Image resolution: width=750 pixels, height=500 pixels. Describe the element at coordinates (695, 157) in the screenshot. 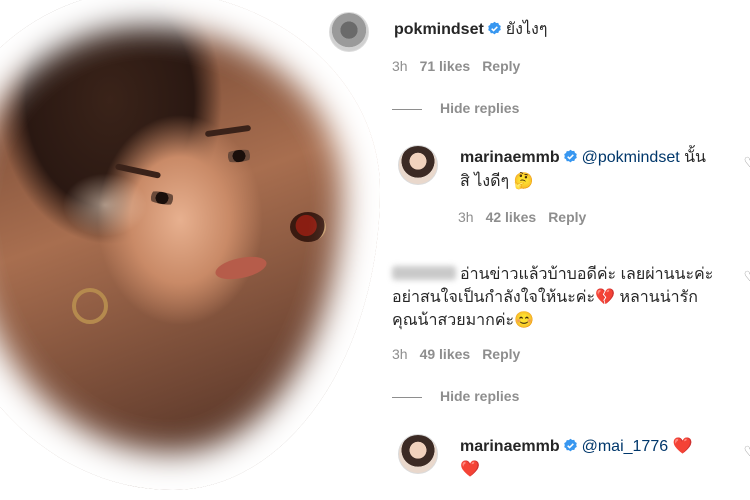

I see `comment-text: นั้น` at that location.